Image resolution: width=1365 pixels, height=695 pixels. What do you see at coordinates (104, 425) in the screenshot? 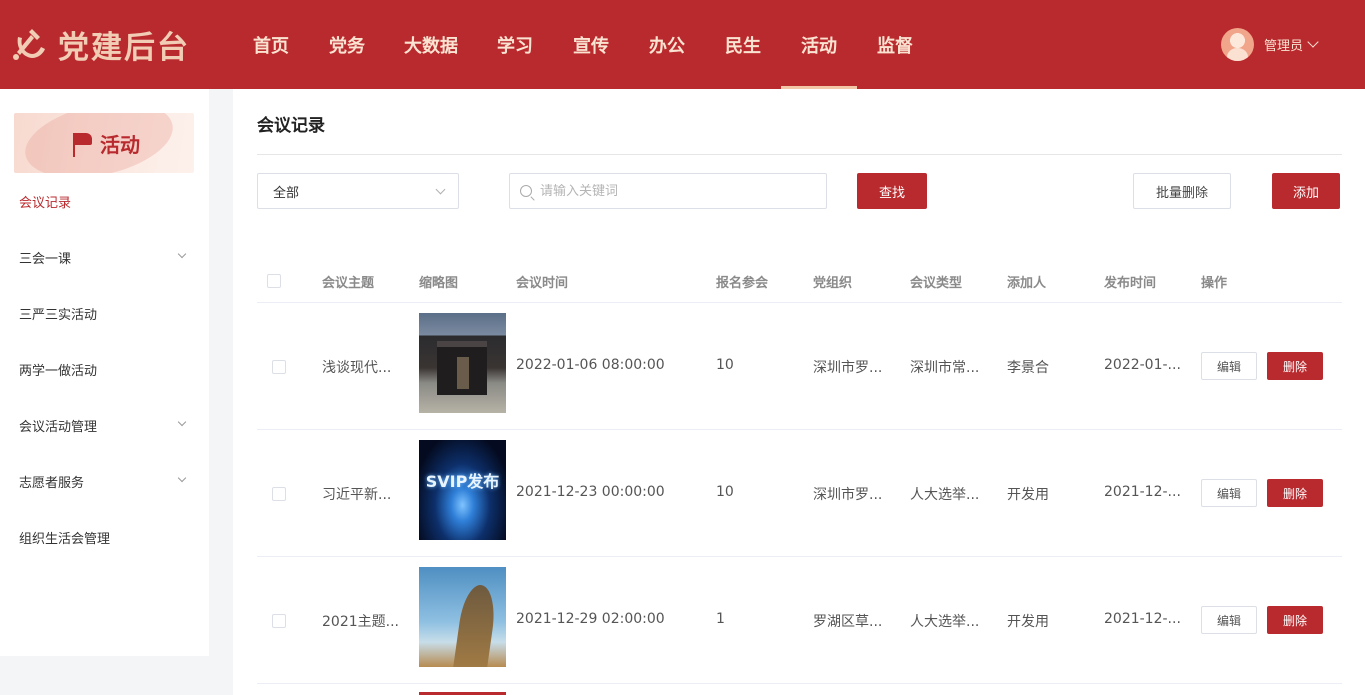
I see `sidebar-item-meeting-management: 会议活动管理` at bounding box center [104, 425].